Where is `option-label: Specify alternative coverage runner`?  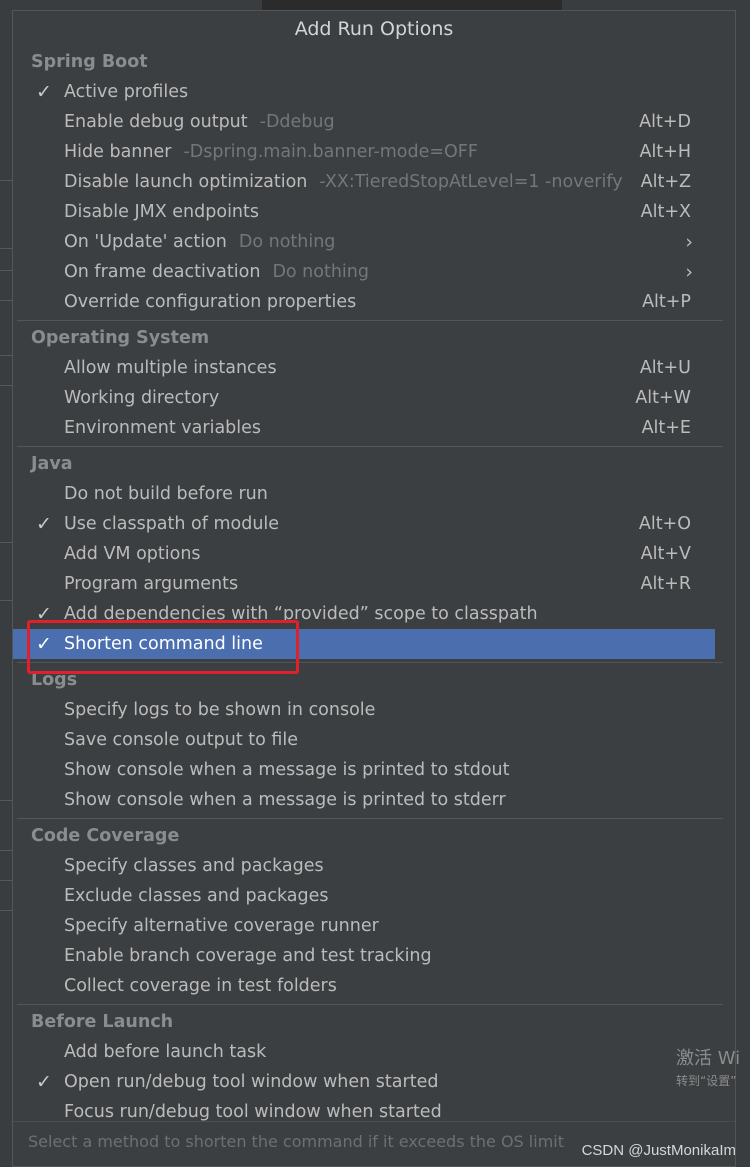
option-label: Specify alternative coverage runner is located at coordinates (221, 926).